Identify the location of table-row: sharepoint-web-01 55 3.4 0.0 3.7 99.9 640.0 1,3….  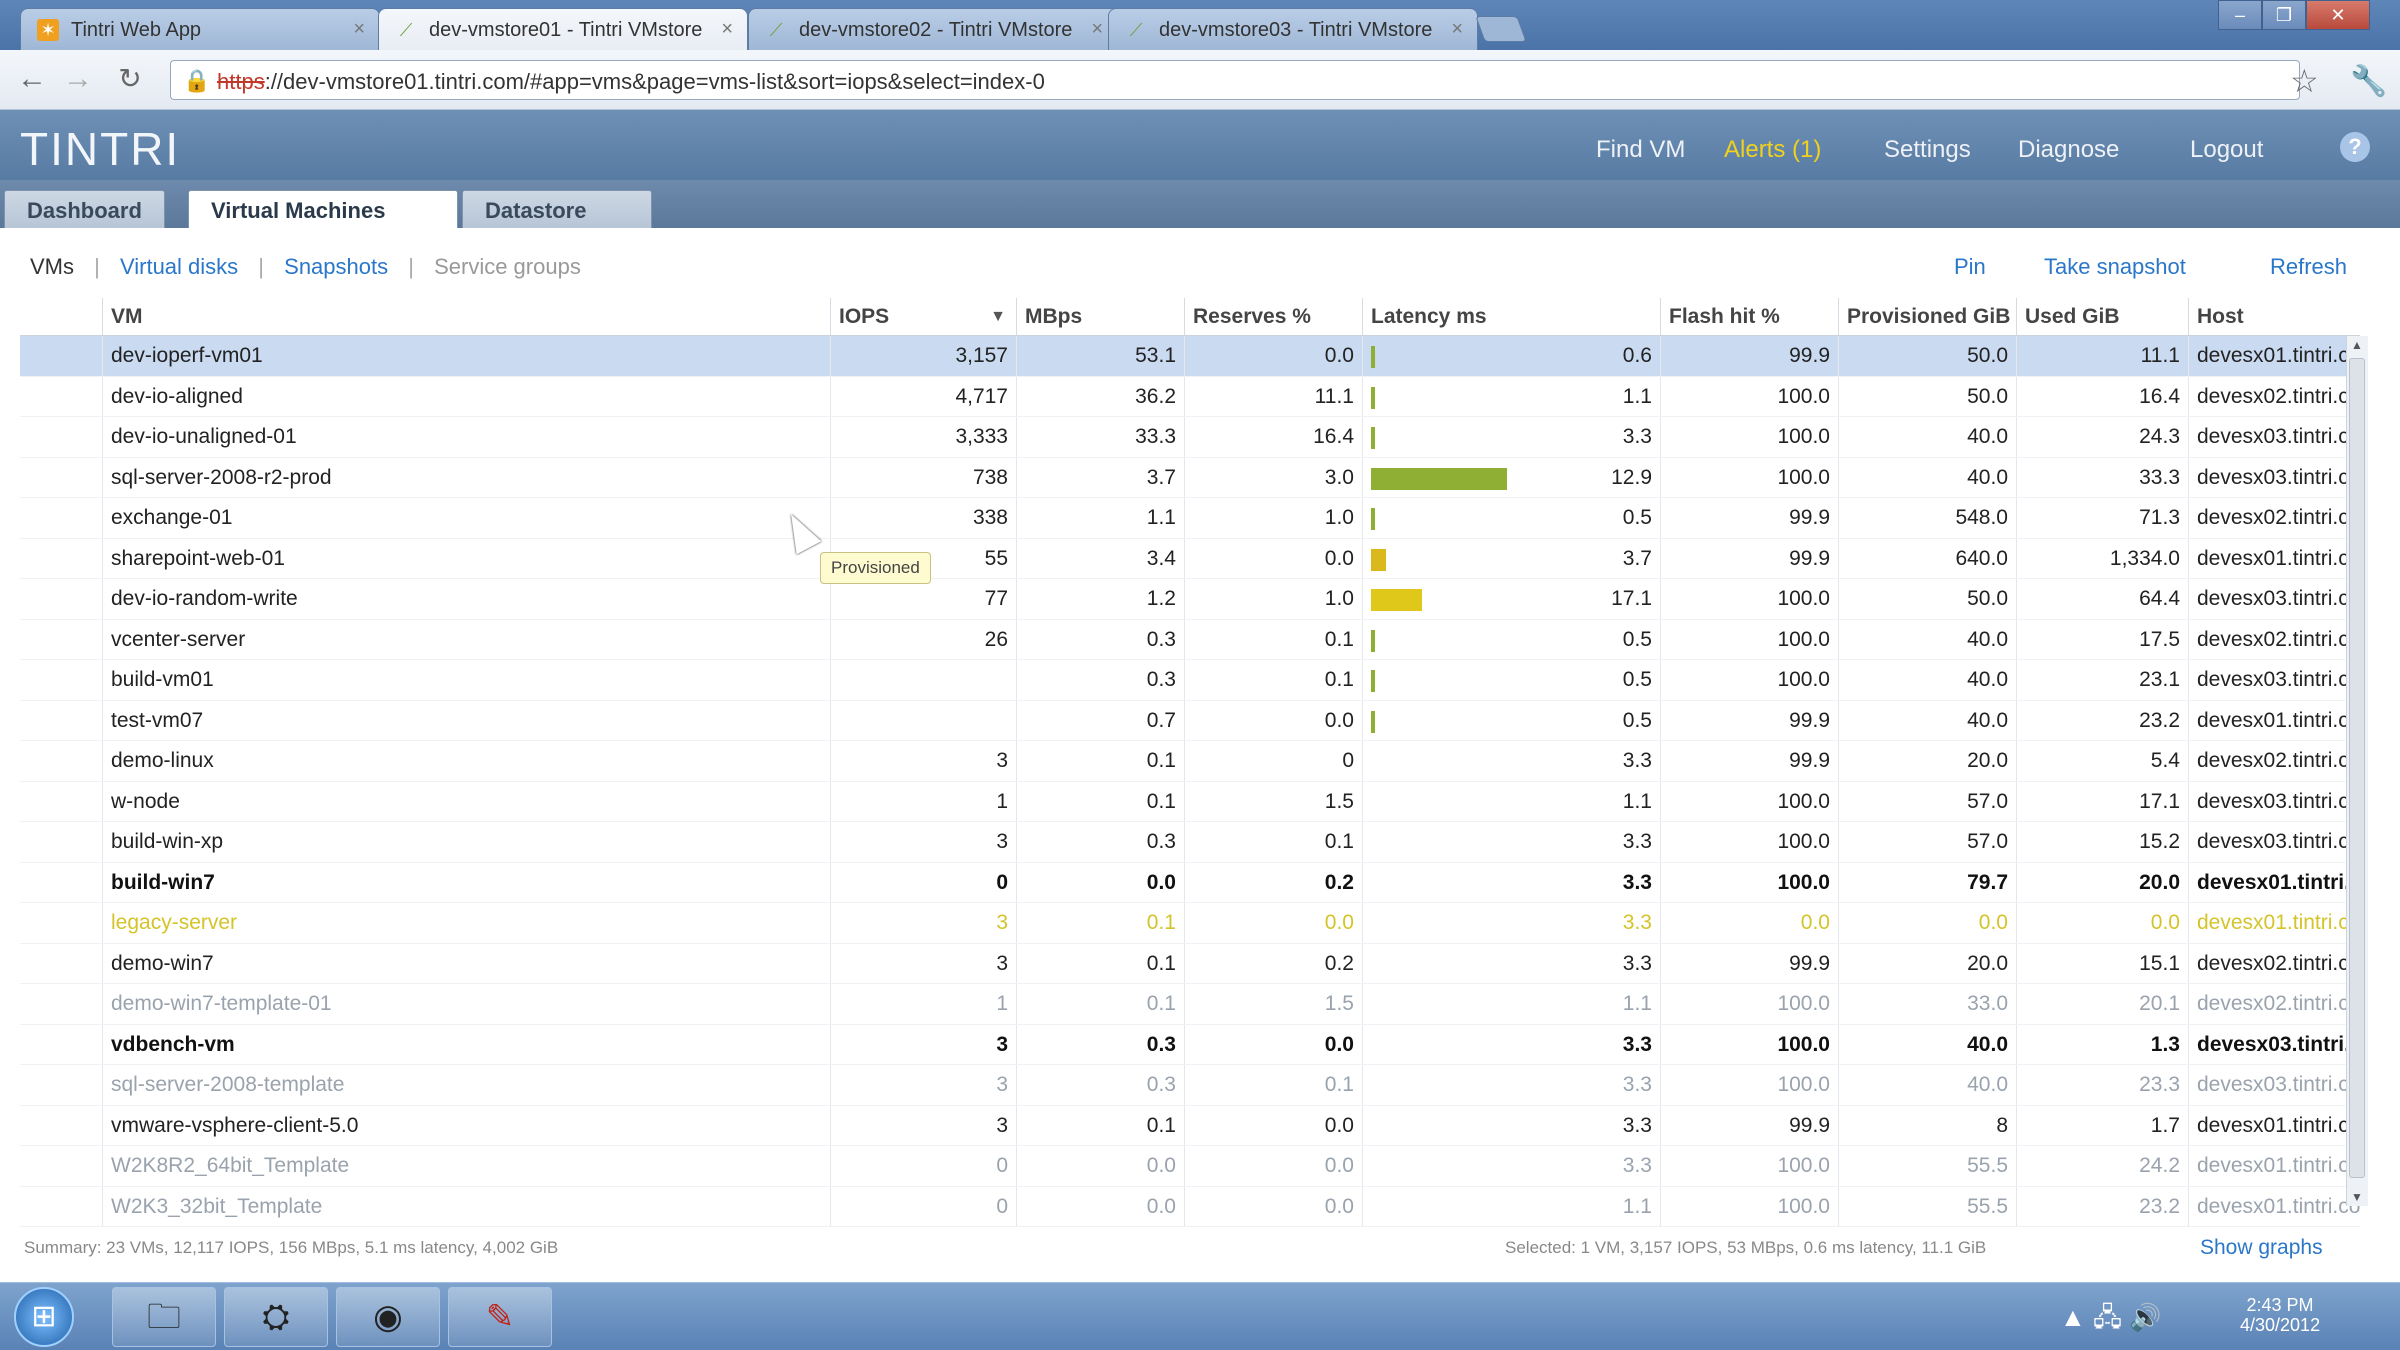
(1190, 558).